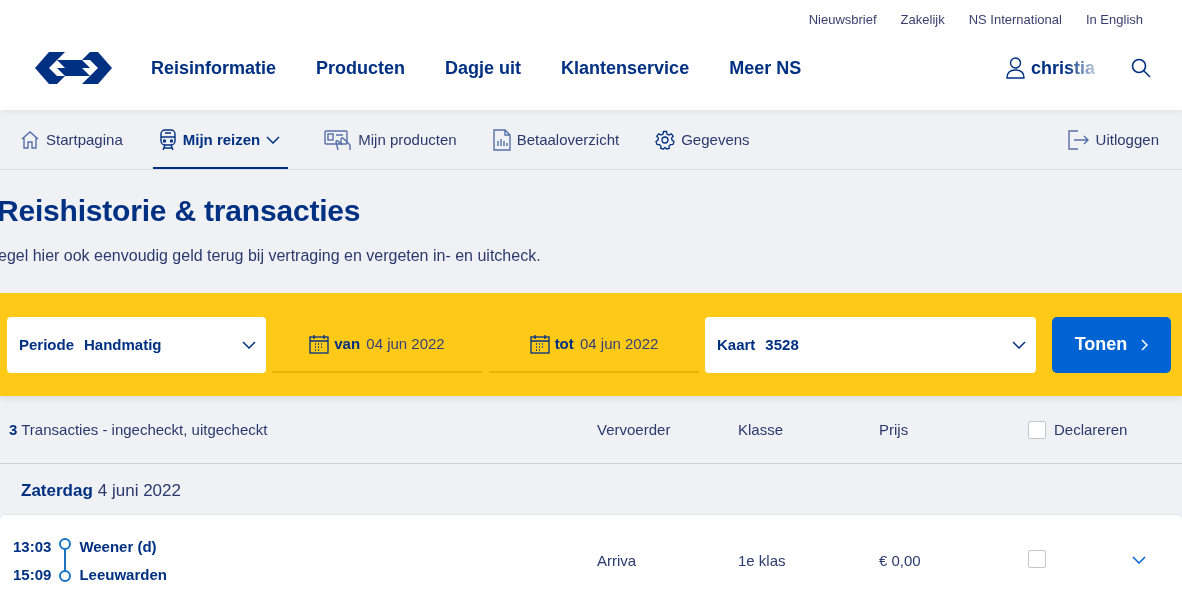 This screenshot has width=1182, height=601. Describe the element at coordinates (736, 344) in the screenshot. I see `card-label: Kaart` at that location.